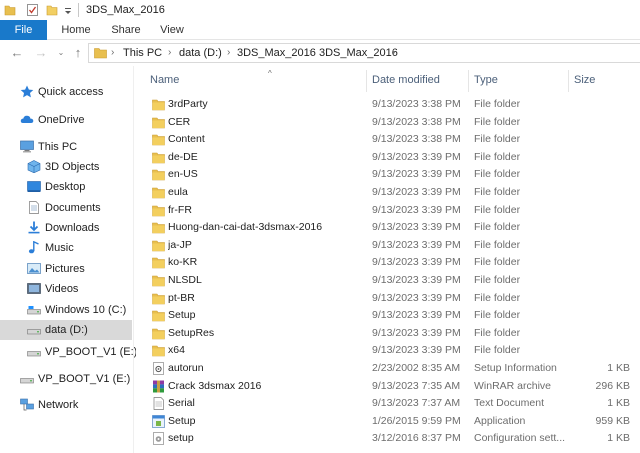 The image size is (640, 453). I want to click on properties-icon, so click(32, 10).